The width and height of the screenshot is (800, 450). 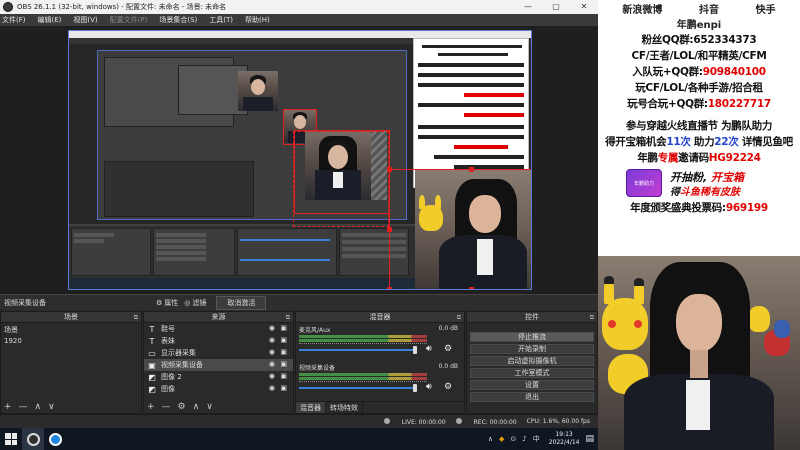 What do you see at coordinates (556, 7) in the screenshot?
I see `maximize-button: ▢` at bounding box center [556, 7].